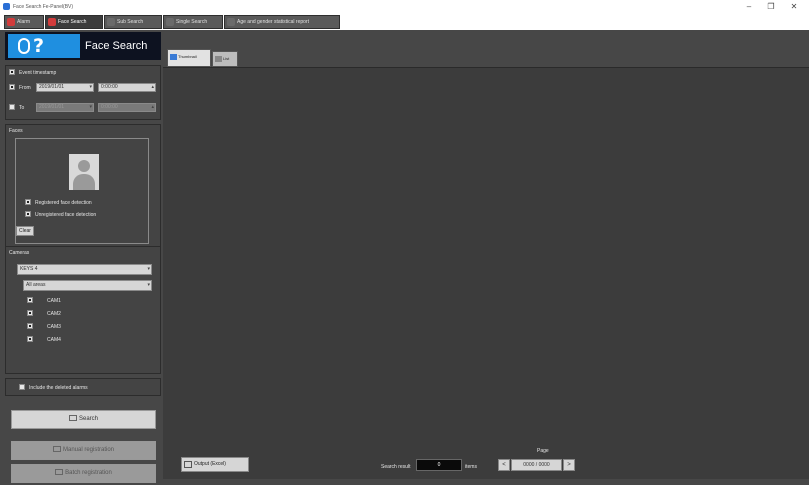 Image resolution: width=809 pixels, height=485 pixels. Describe the element at coordinates (173, 57) in the screenshot. I see `thumbnail-icon` at that location.